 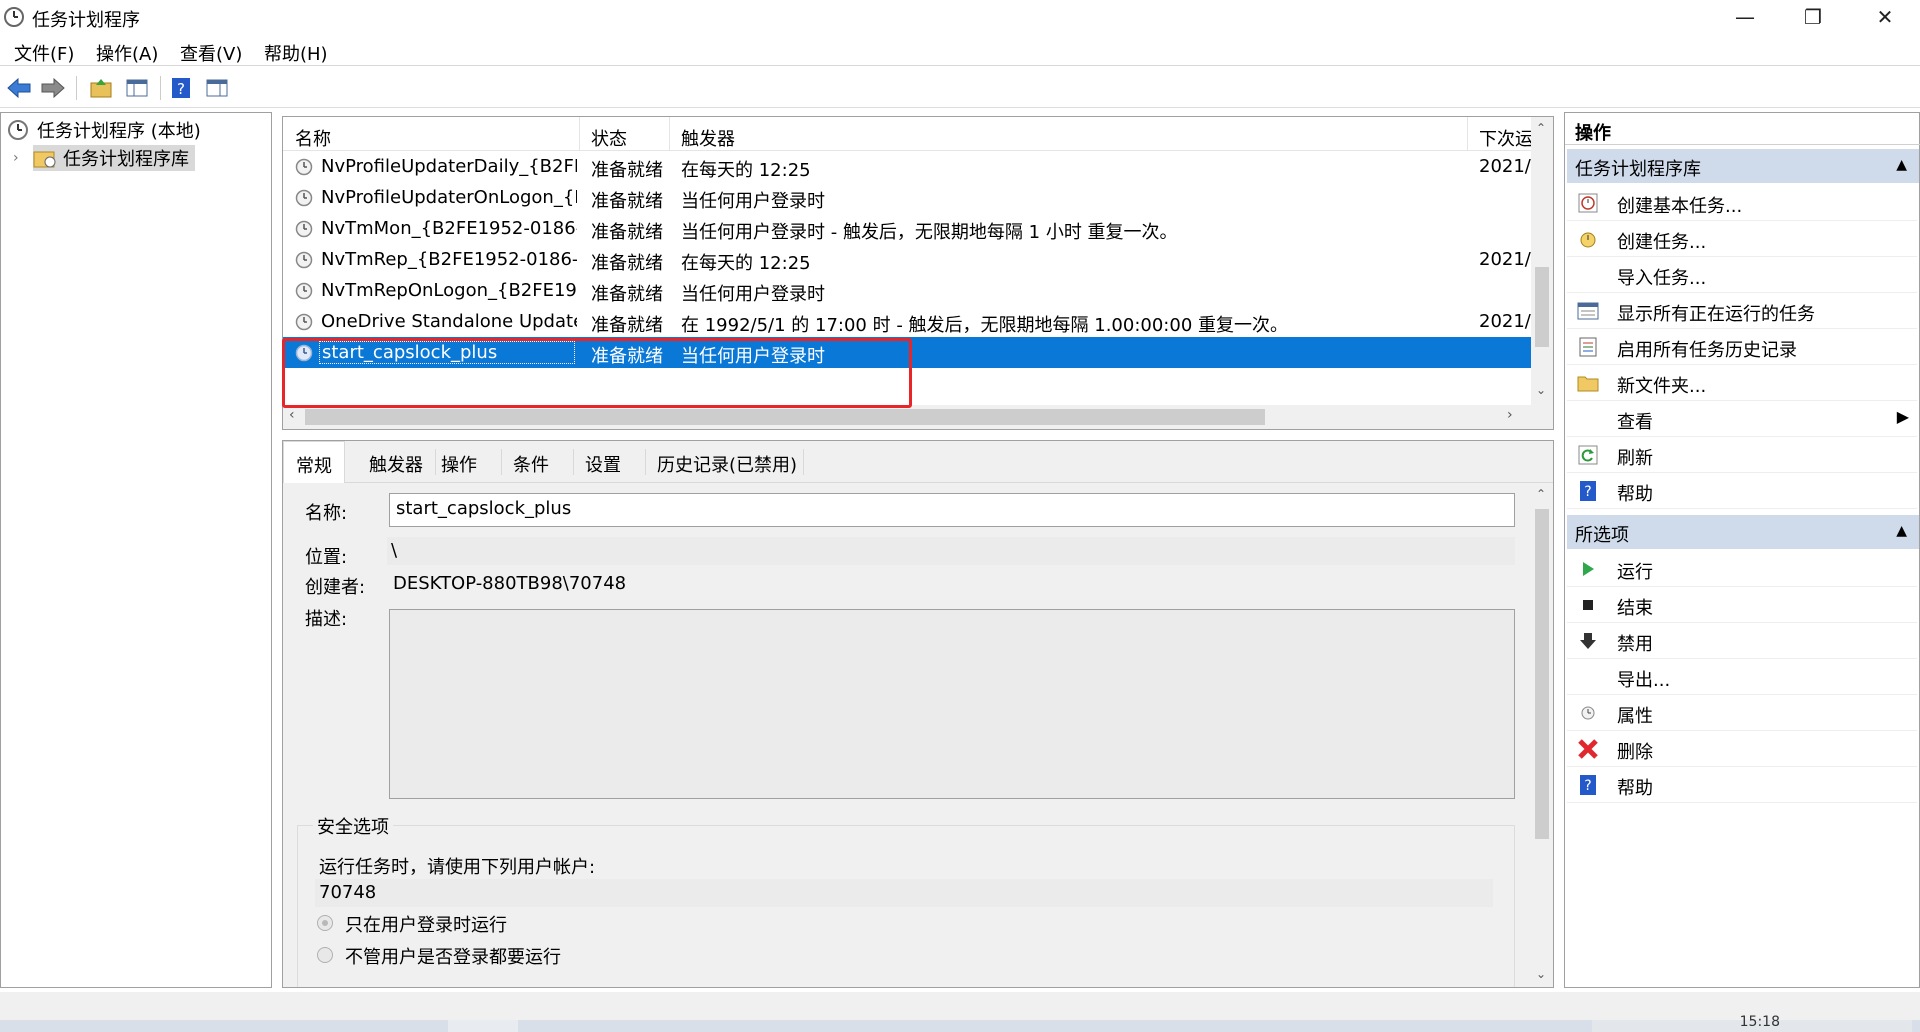 What do you see at coordinates (325, 923) in the screenshot?
I see `radio-run-logged-on` at bounding box center [325, 923].